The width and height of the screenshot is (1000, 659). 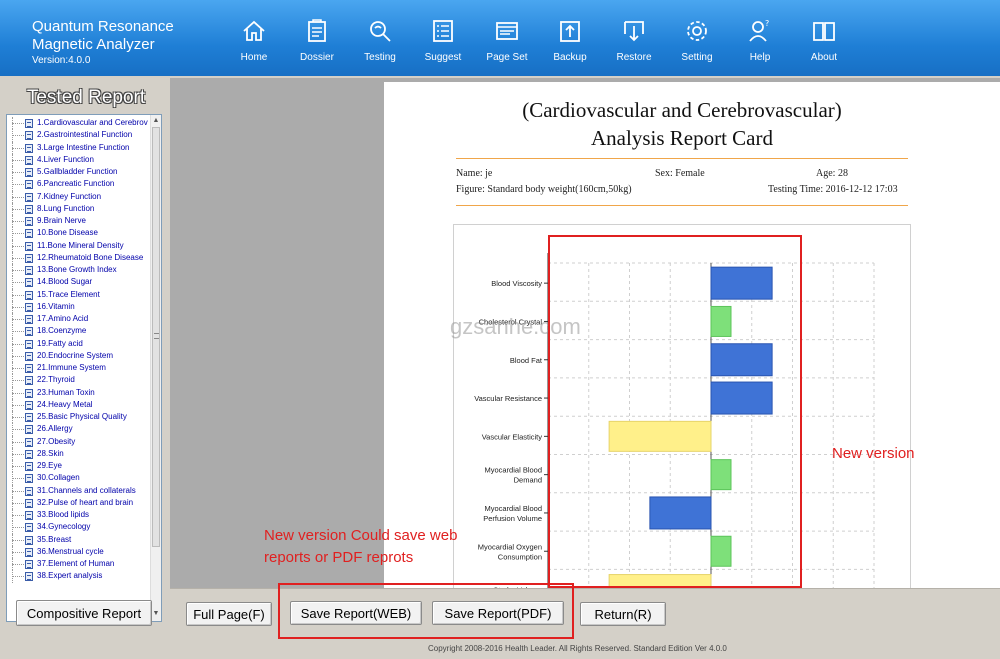 I want to click on tree-item: 38.Expert analysis, so click(x=79, y=576).